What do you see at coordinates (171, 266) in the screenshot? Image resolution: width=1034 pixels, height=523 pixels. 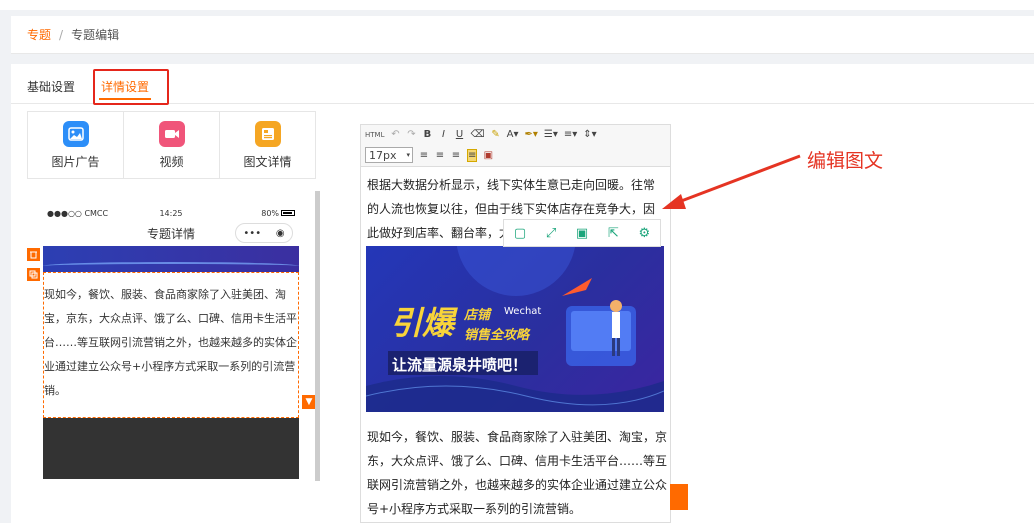 I see `banner-wave` at bounding box center [171, 266].